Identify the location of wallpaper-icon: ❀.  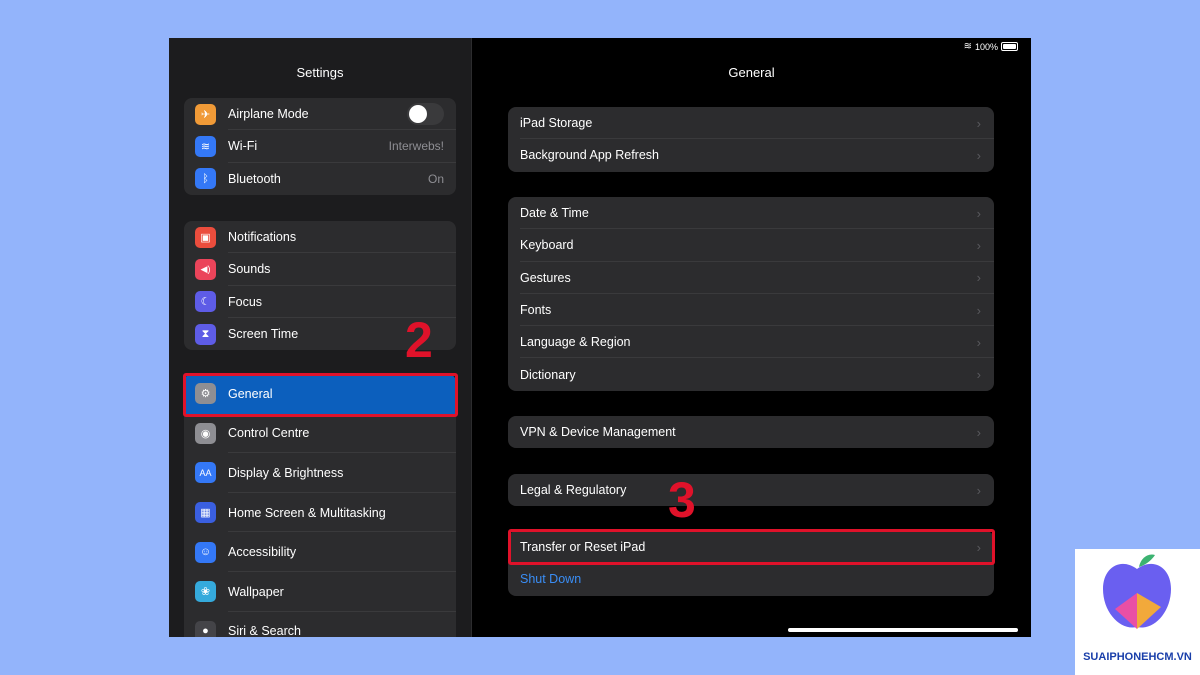
(205, 592).